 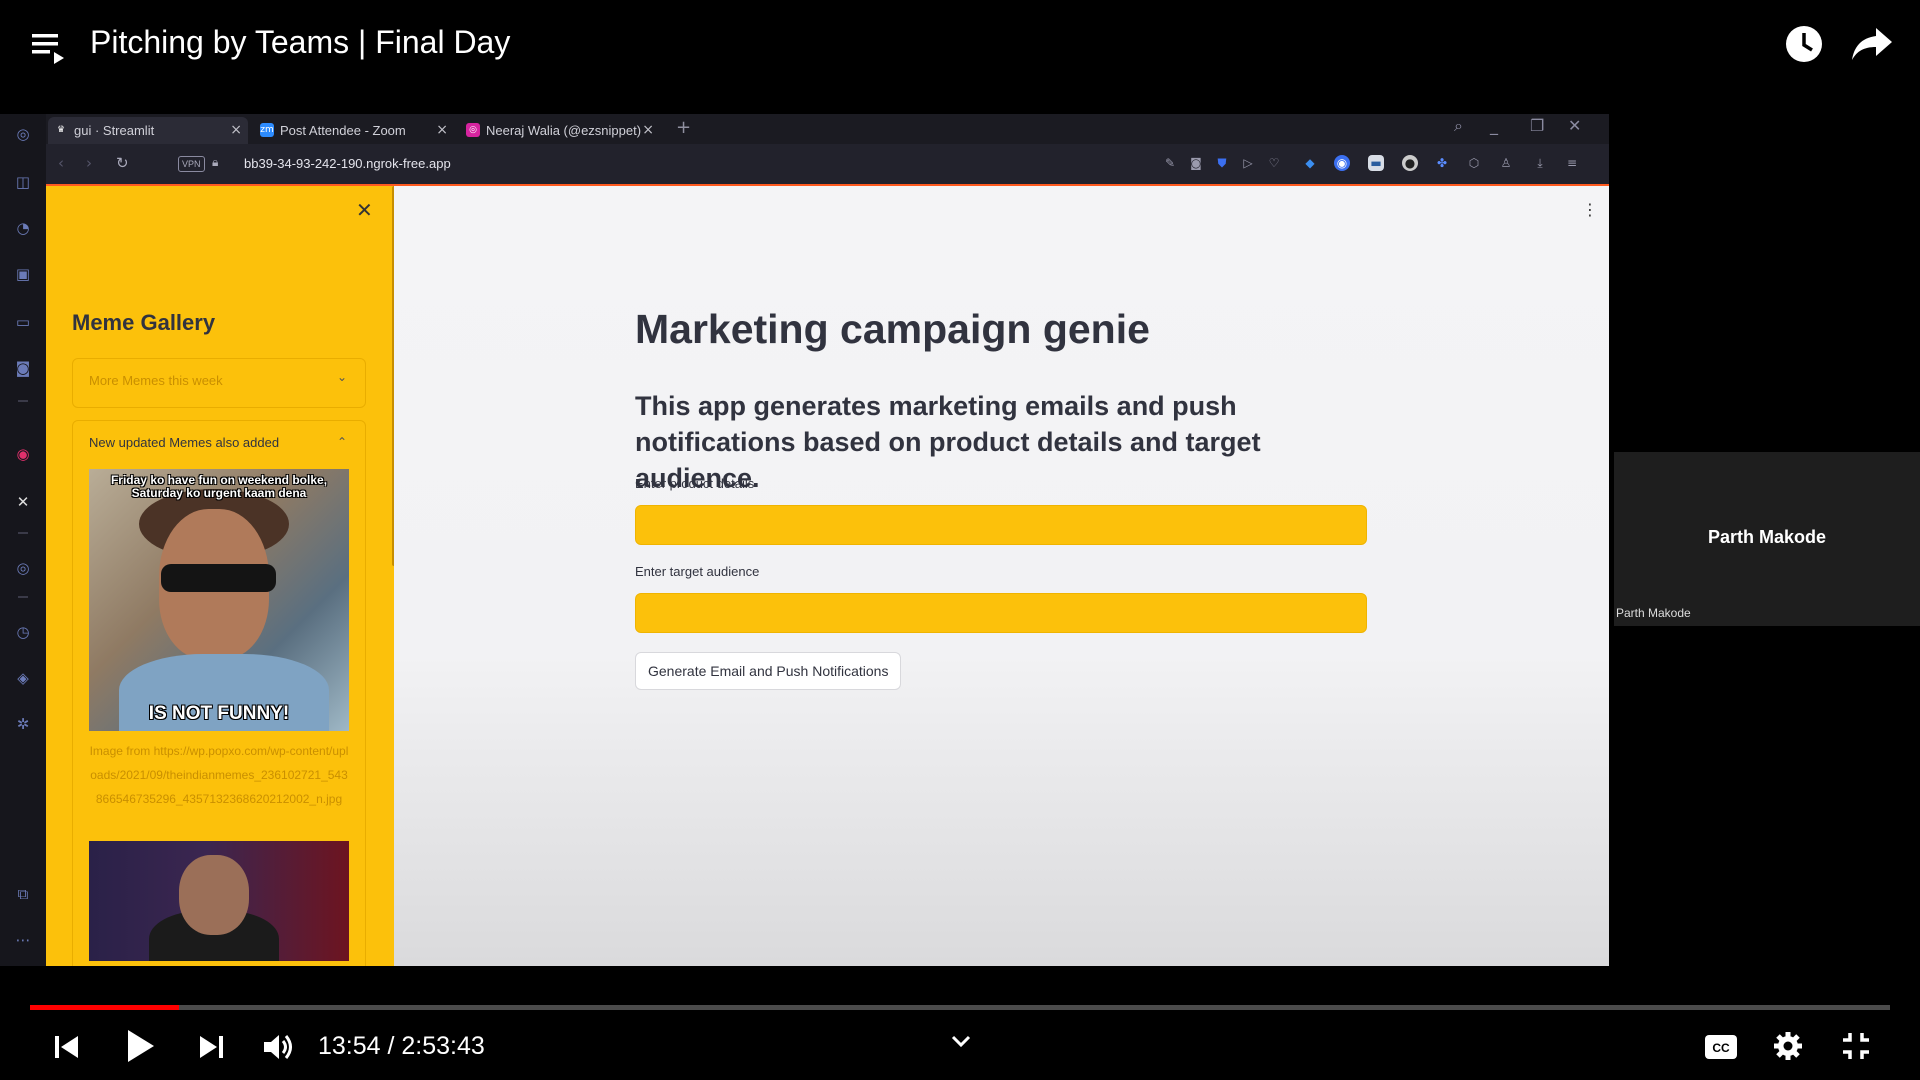 I want to click on chevron-down-icon, so click(x=961, y=1041).